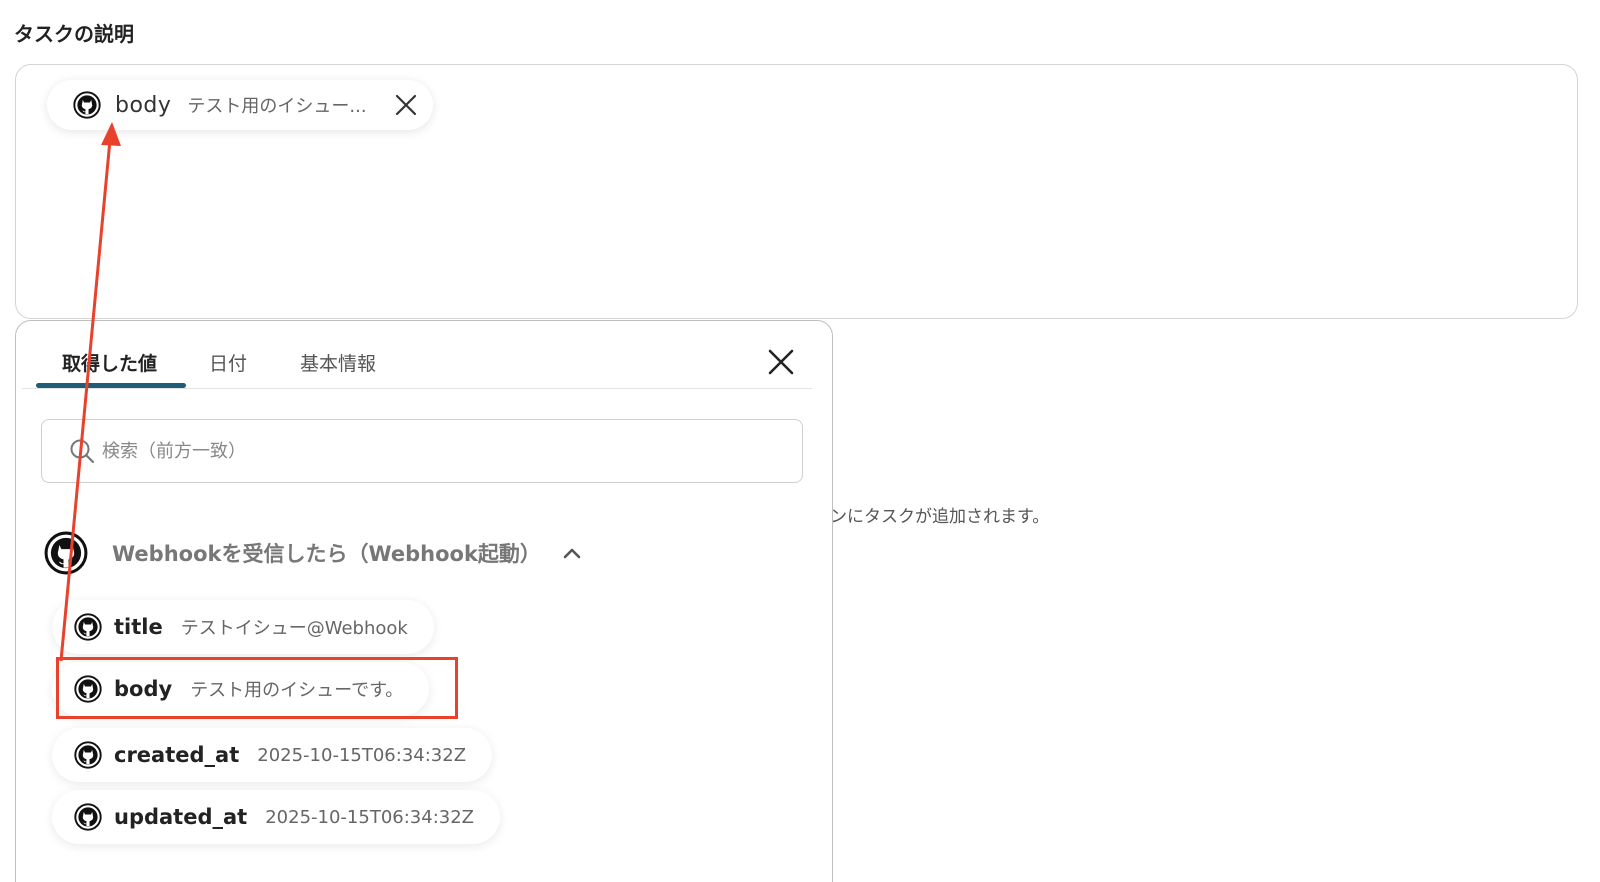 This screenshot has width=1600, height=882. What do you see at coordinates (143, 105) in the screenshot?
I see `chip-key: body` at bounding box center [143, 105].